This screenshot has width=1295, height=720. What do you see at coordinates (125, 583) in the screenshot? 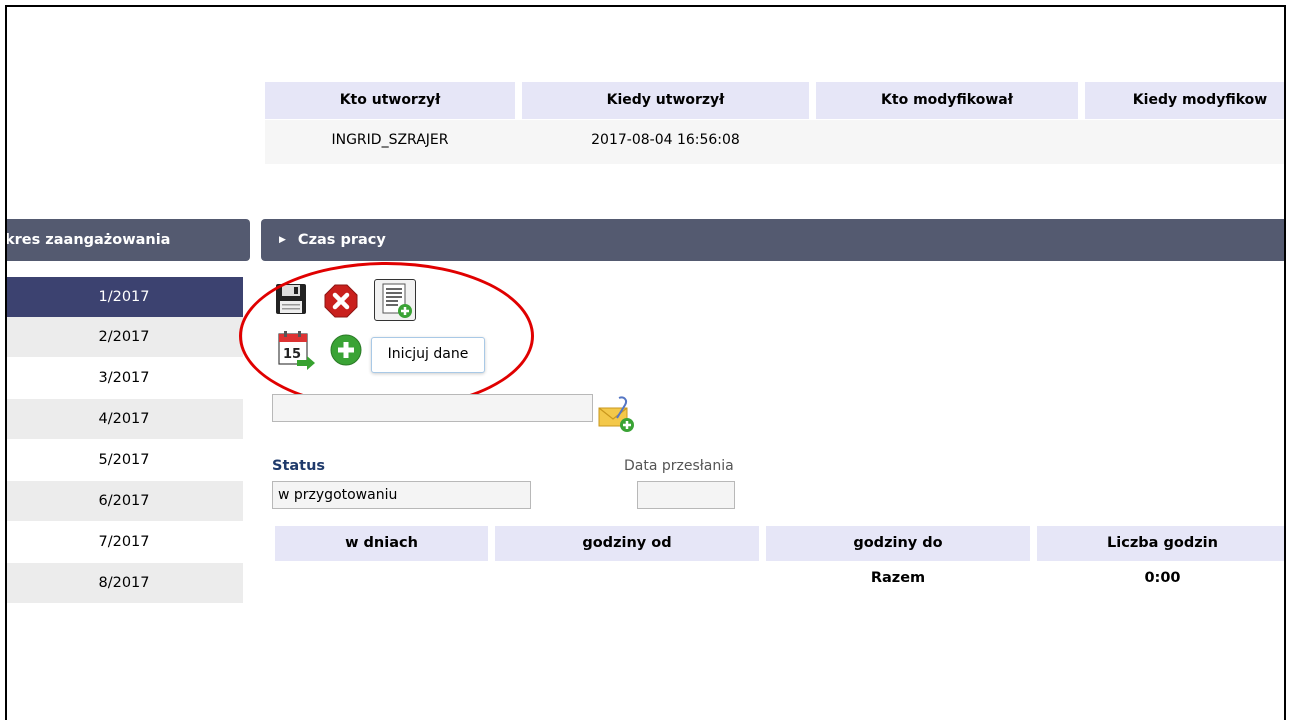
I see `period-item: 8/2017` at bounding box center [125, 583].